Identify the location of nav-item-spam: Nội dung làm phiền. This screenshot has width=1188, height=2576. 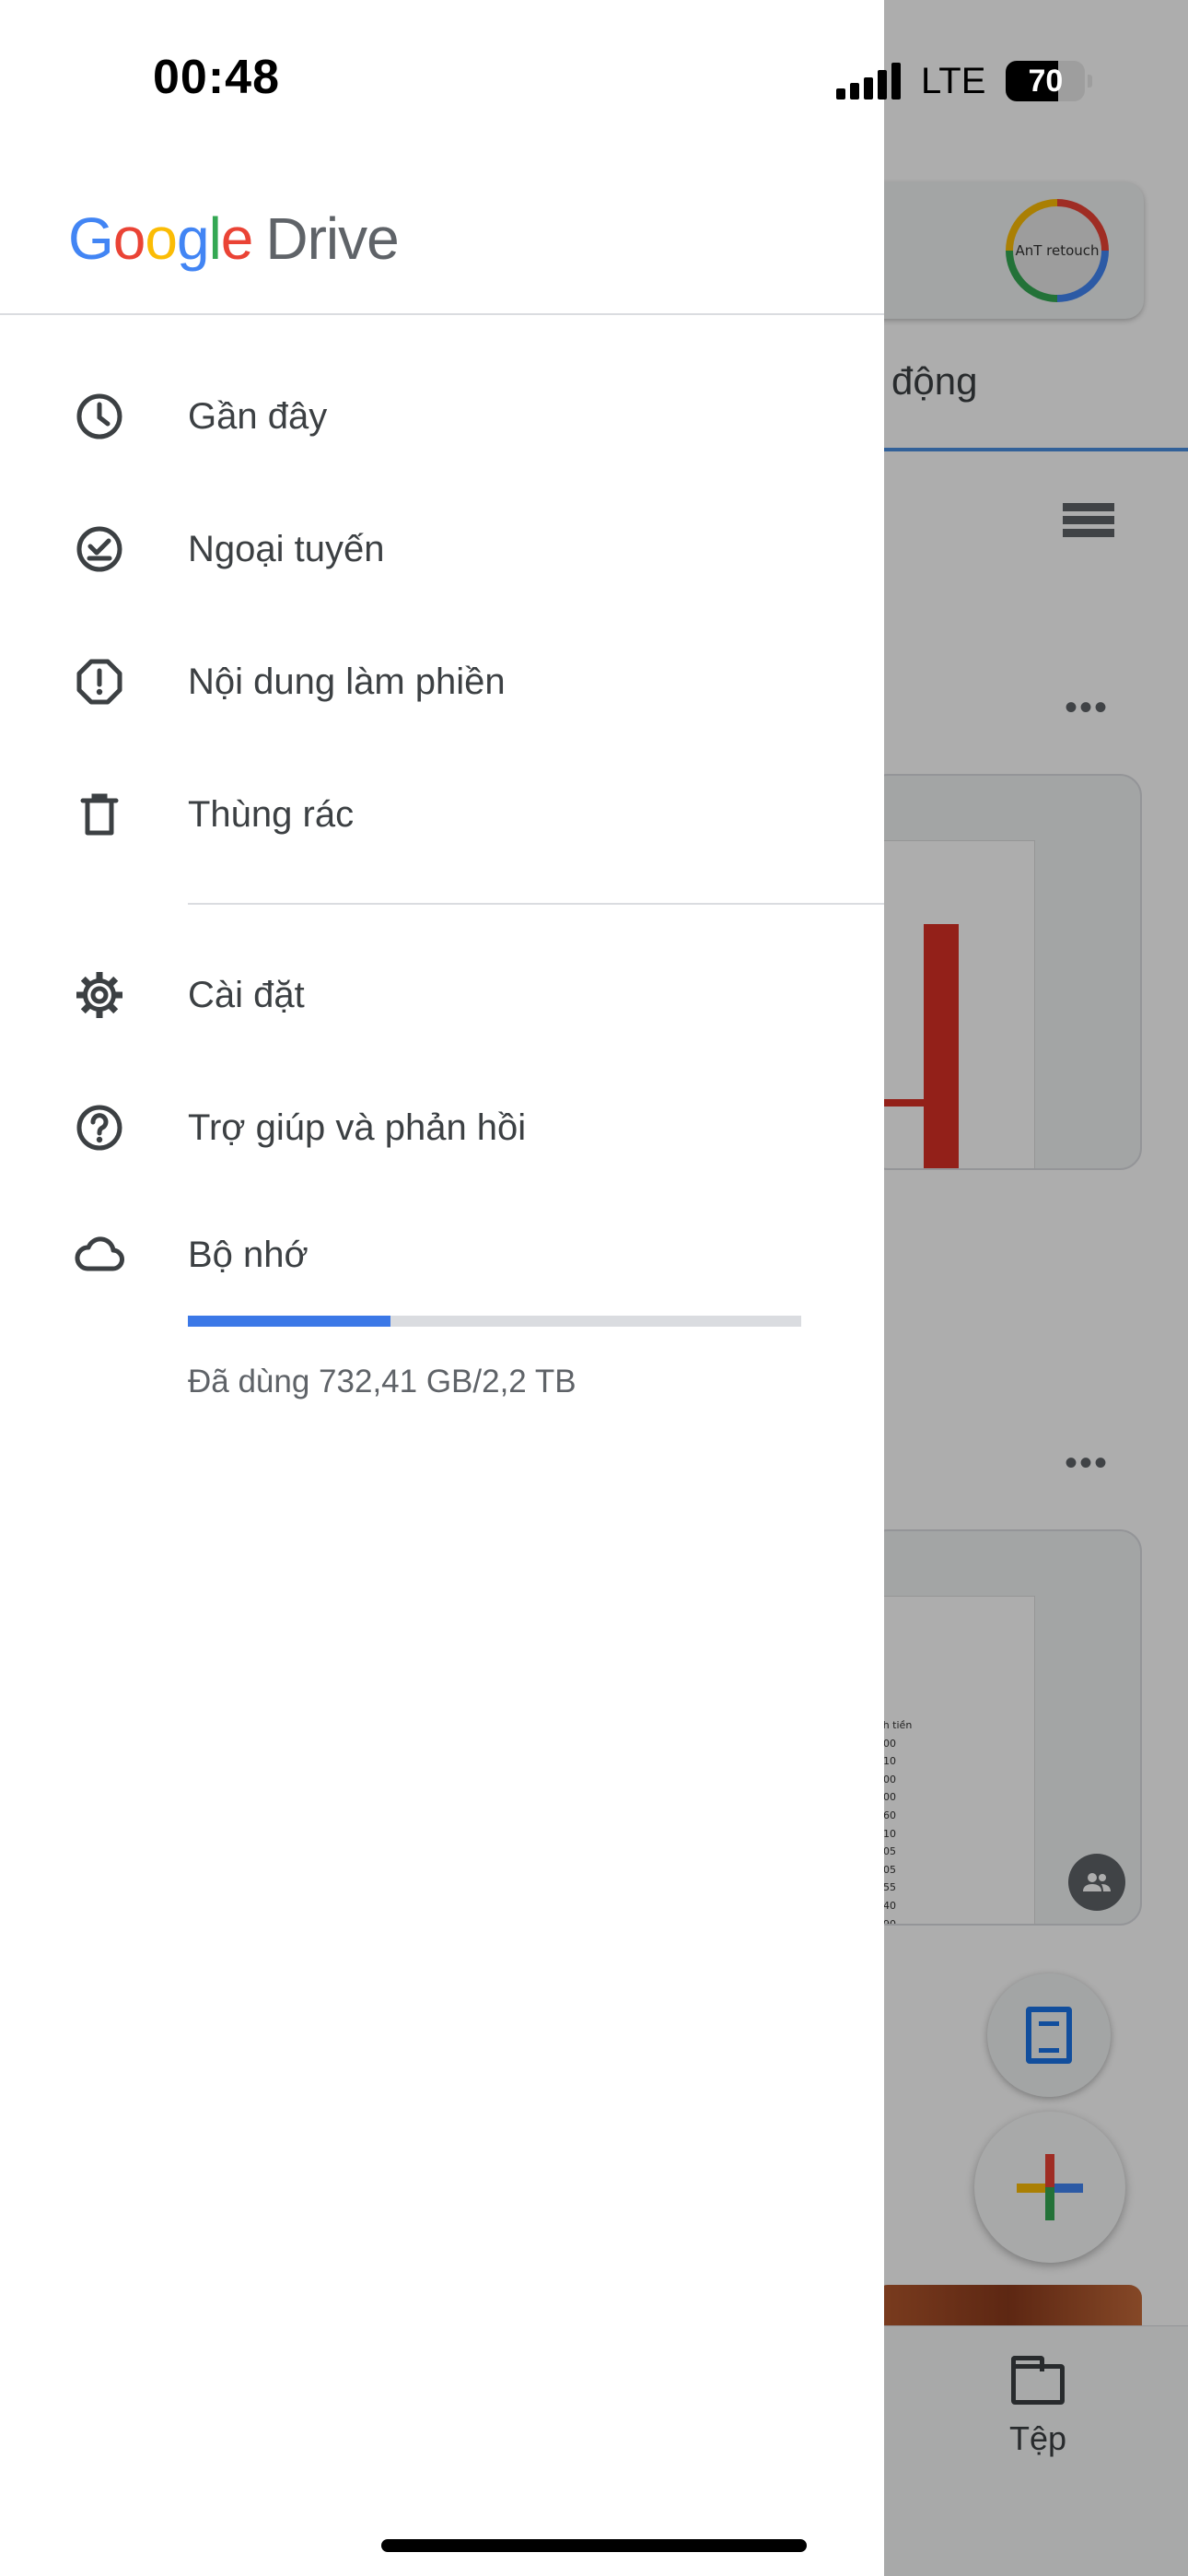
(442, 681).